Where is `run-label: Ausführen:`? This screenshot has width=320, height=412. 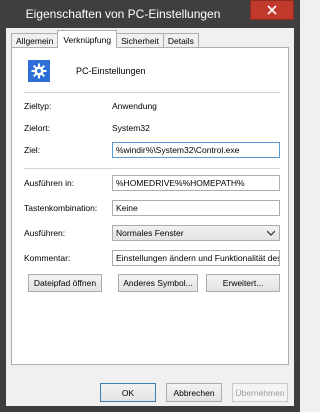
run-label: Ausführen: is located at coordinates (45, 233).